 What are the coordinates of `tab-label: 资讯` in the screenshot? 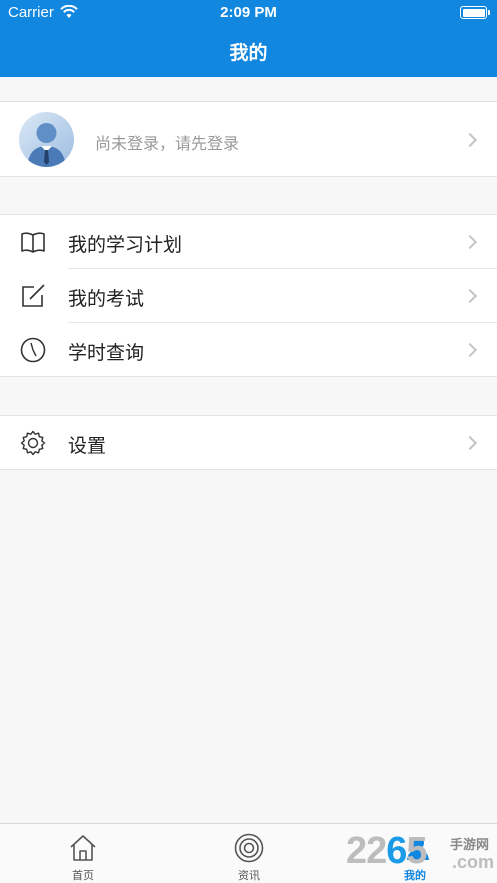 It's located at (249, 875).